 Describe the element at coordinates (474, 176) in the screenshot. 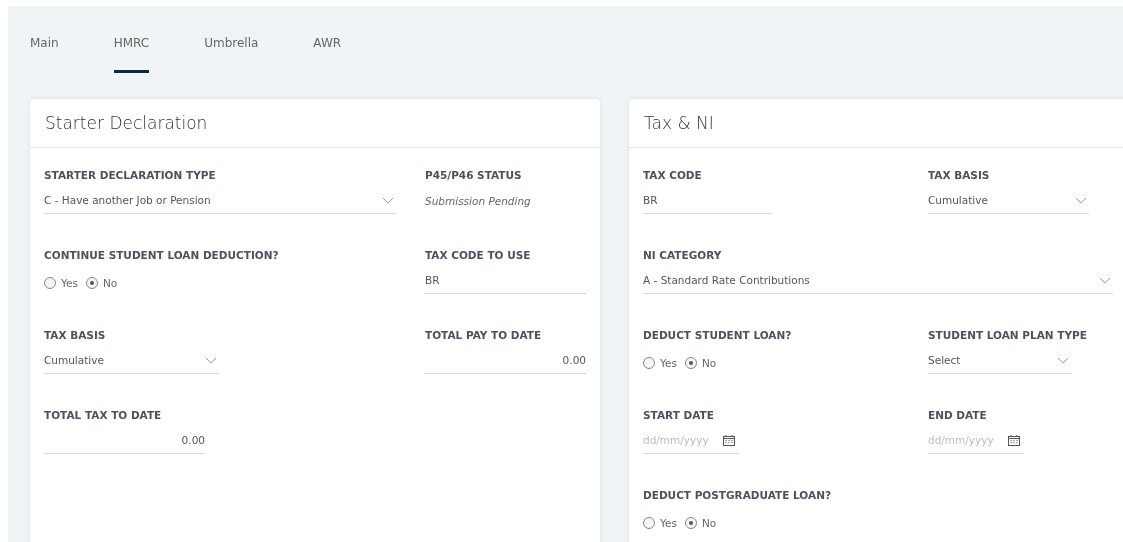

I see `field-label: P45/P46 STATUS` at that location.